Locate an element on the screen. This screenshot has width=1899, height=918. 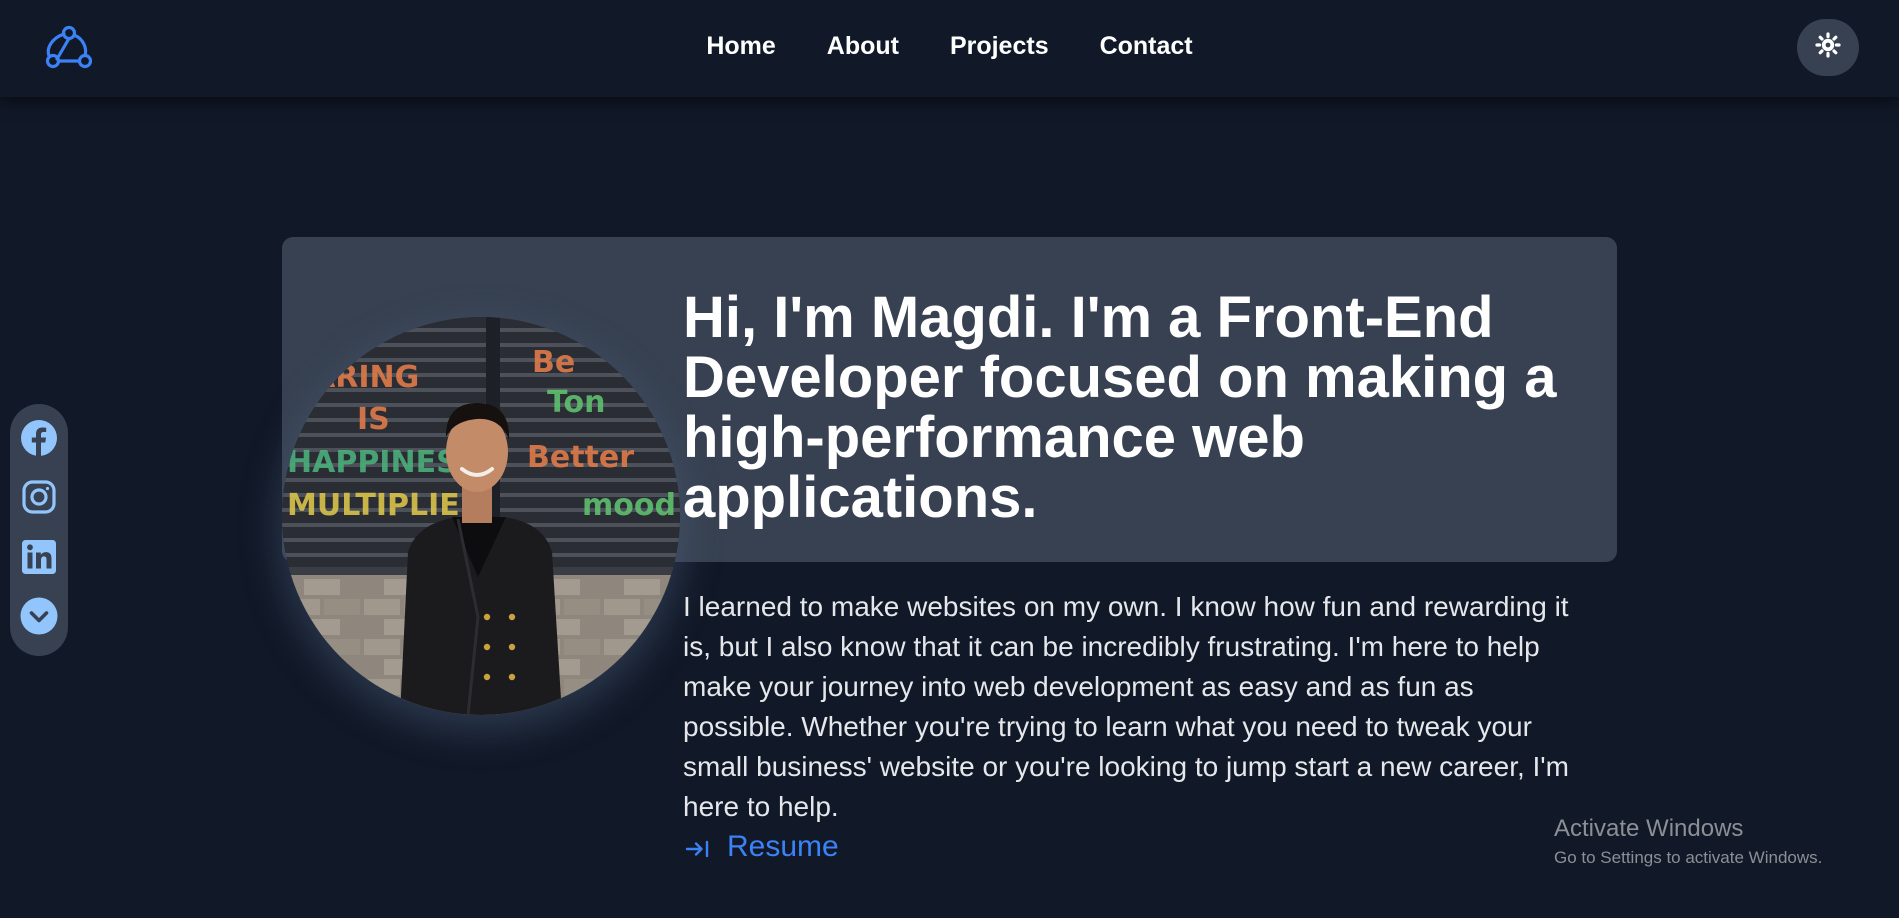
resume-link: Resume is located at coordinates (761, 847).